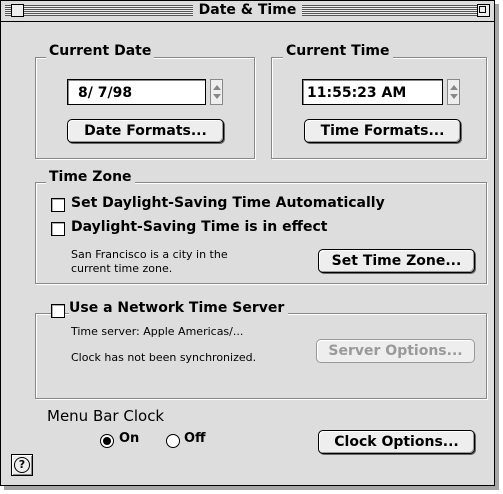  What do you see at coordinates (106, 416) in the screenshot?
I see `menu-bar-clock-heading: Menu Bar Clock` at bounding box center [106, 416].